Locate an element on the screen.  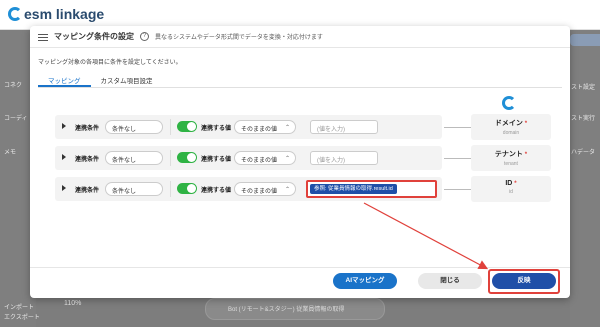
tab-mapping: マッピング is located at coordinates (64, 79).